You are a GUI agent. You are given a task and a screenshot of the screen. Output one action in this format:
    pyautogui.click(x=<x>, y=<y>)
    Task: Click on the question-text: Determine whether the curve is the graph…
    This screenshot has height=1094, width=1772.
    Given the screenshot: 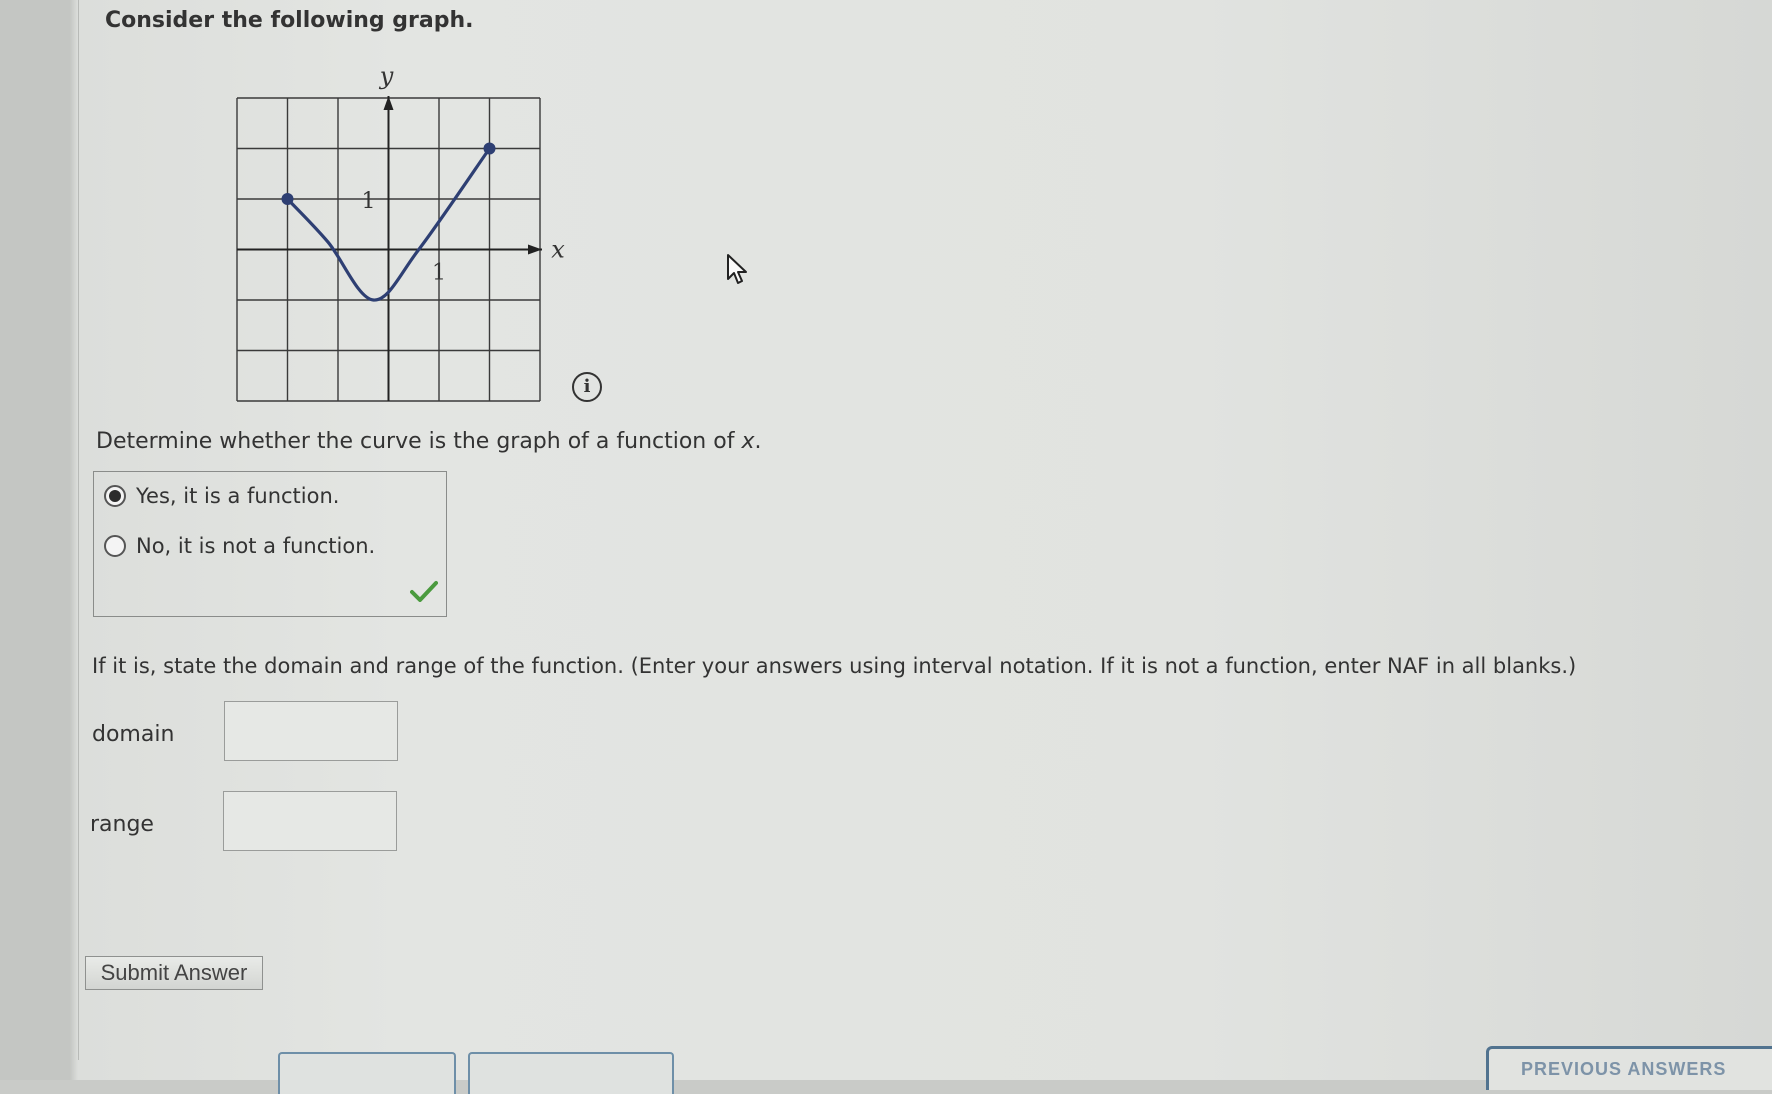 What is the action you would take?
    pyautogui.click(x=419, y=441)
    